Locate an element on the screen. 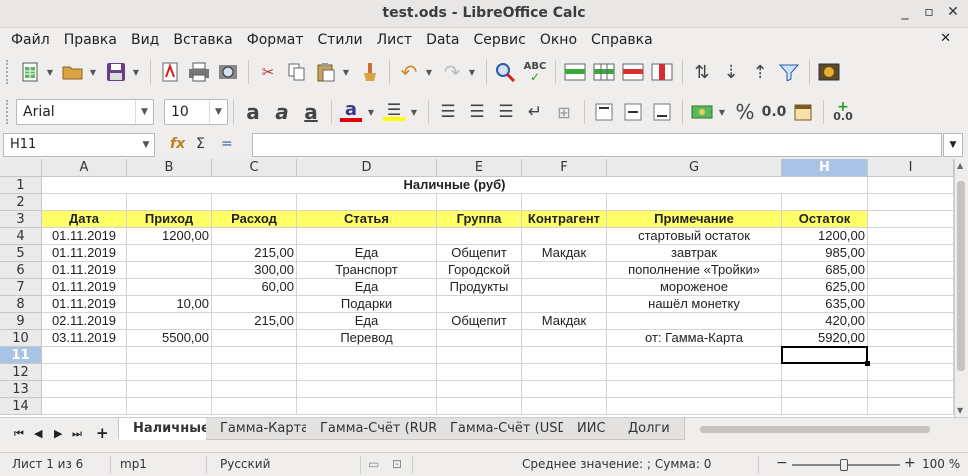  data-cell: 02.11.2019 is located at coordinates (84, 321).